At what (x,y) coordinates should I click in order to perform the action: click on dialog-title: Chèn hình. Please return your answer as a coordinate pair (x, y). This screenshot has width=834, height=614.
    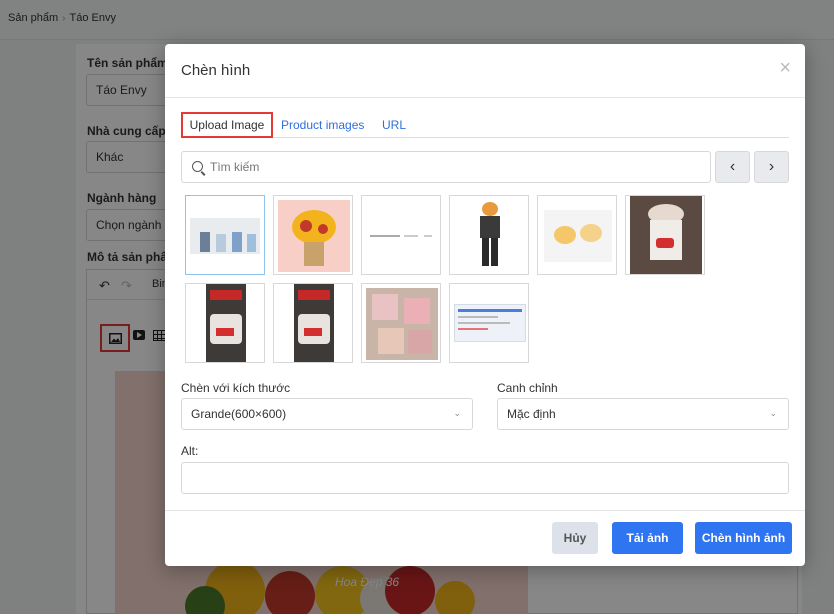
    Looking at the image, I should click on (216, 70).